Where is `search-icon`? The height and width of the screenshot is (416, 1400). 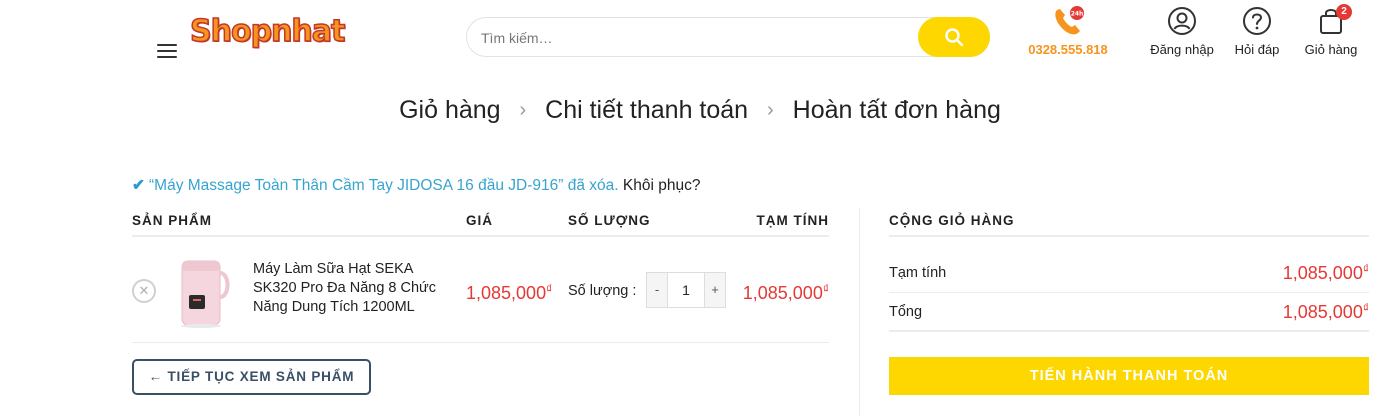 search-icon is located at coordinates (954, 37).